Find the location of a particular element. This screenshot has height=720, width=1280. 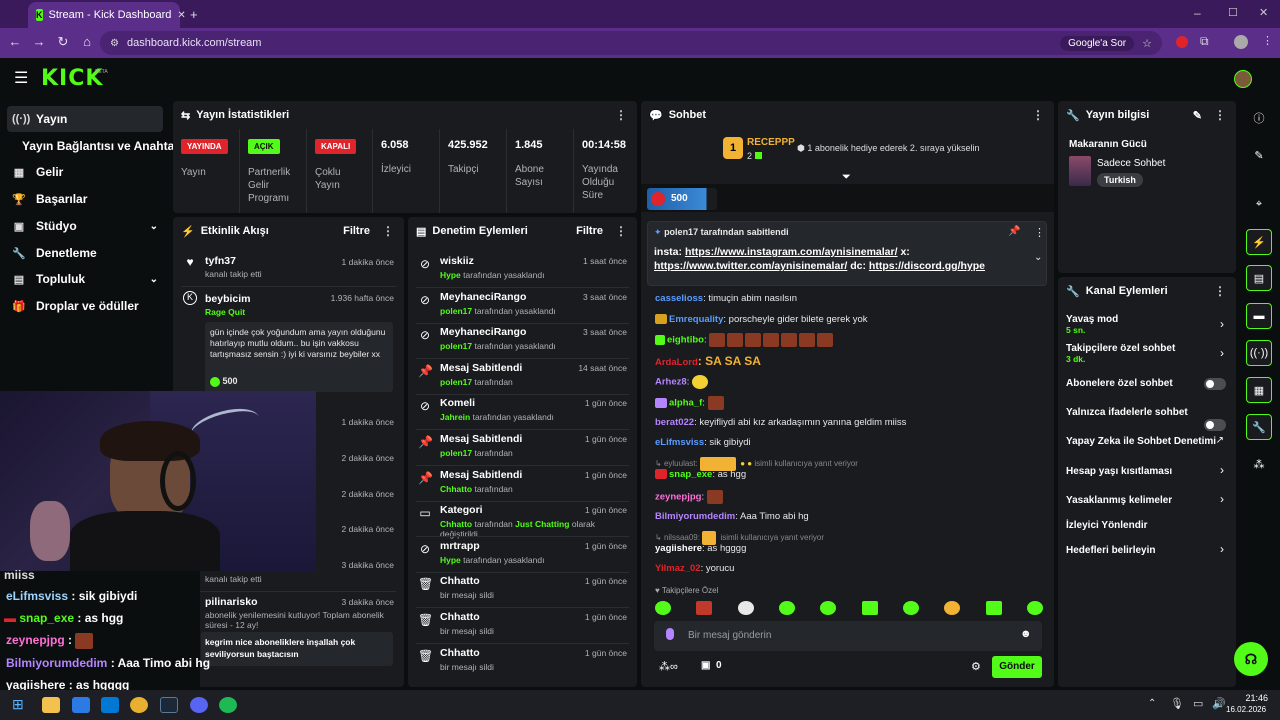

goal-progress-bar: 500 is located at coordinates (682, 199).